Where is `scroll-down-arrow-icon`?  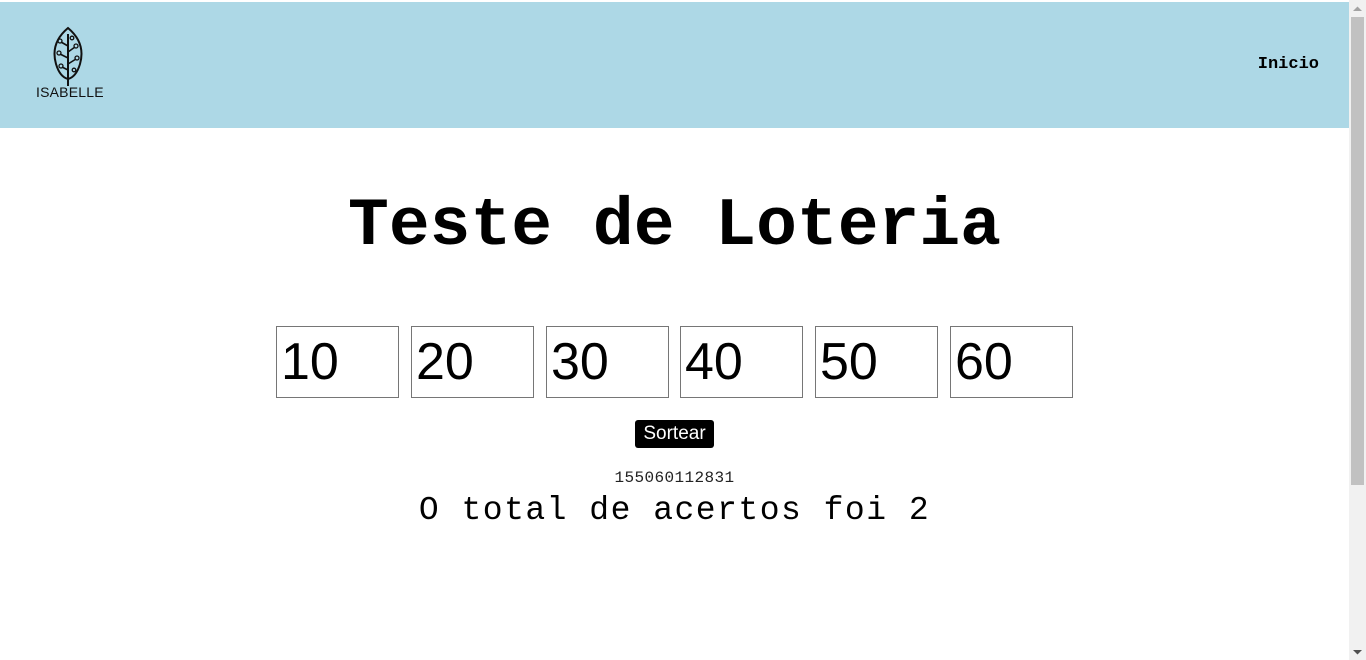 scroll-down-arrow-icon is located at coordinates (1357, 651).